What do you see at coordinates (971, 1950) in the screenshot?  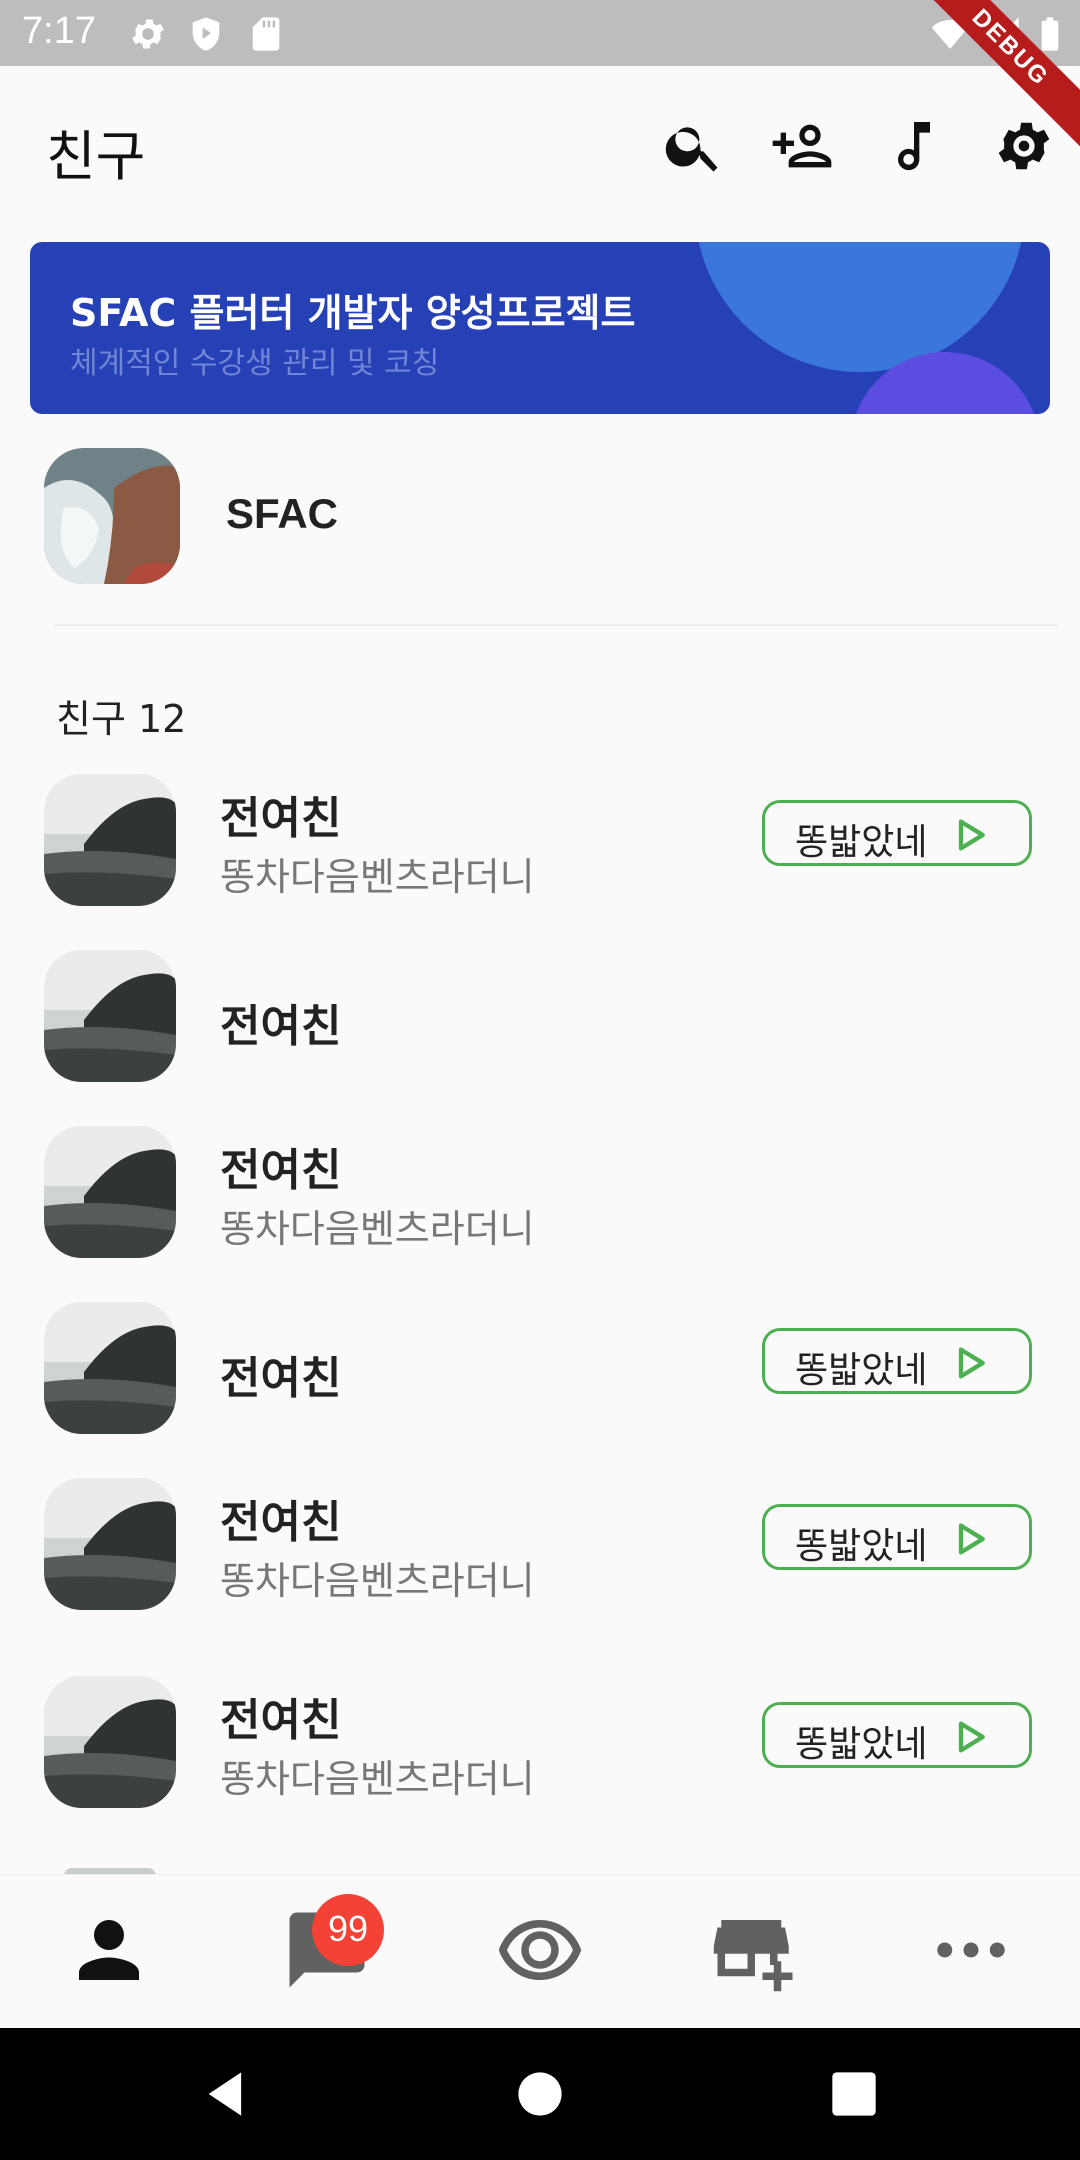 I see `nav-more-icon` at bounding box center [971, 1950].